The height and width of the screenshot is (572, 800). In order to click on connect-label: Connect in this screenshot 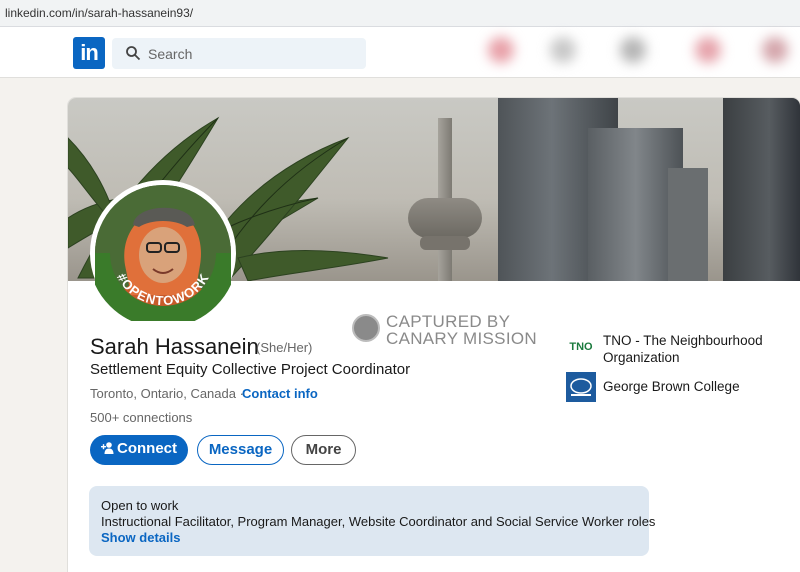, I will do `click(147, 448)`.